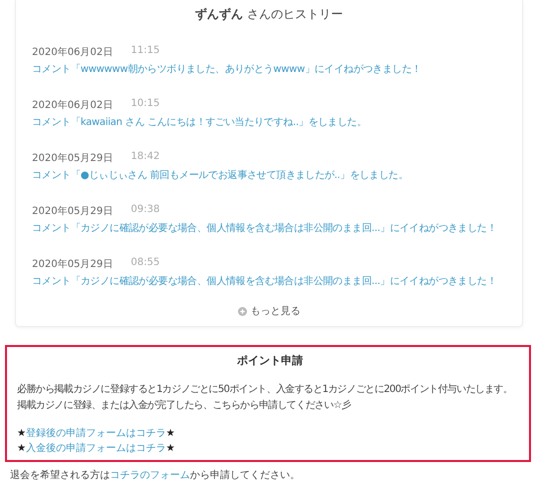  I want to click on panel-title: ポイント申請, so click(270, 360).